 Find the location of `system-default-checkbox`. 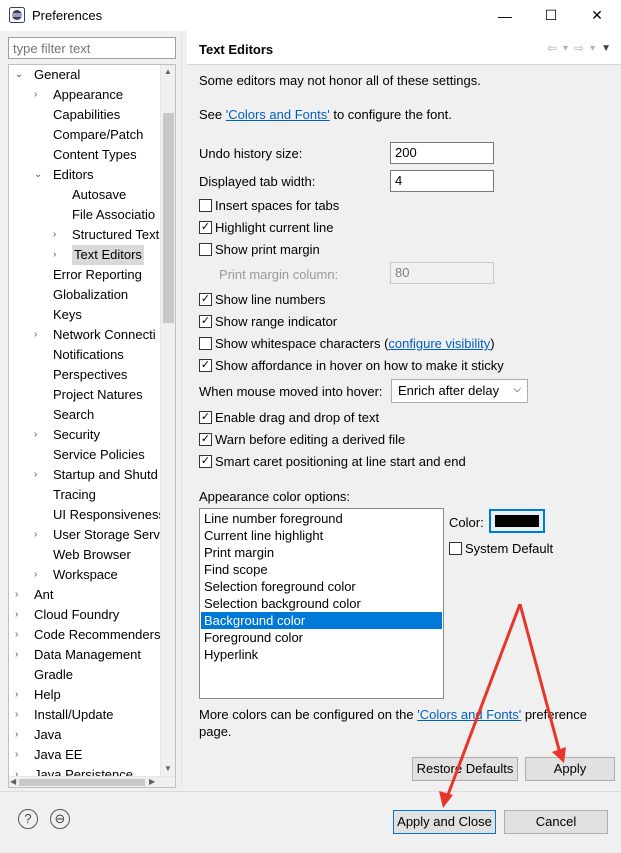

system-default-checkbox is located at coordinates (455, 548).